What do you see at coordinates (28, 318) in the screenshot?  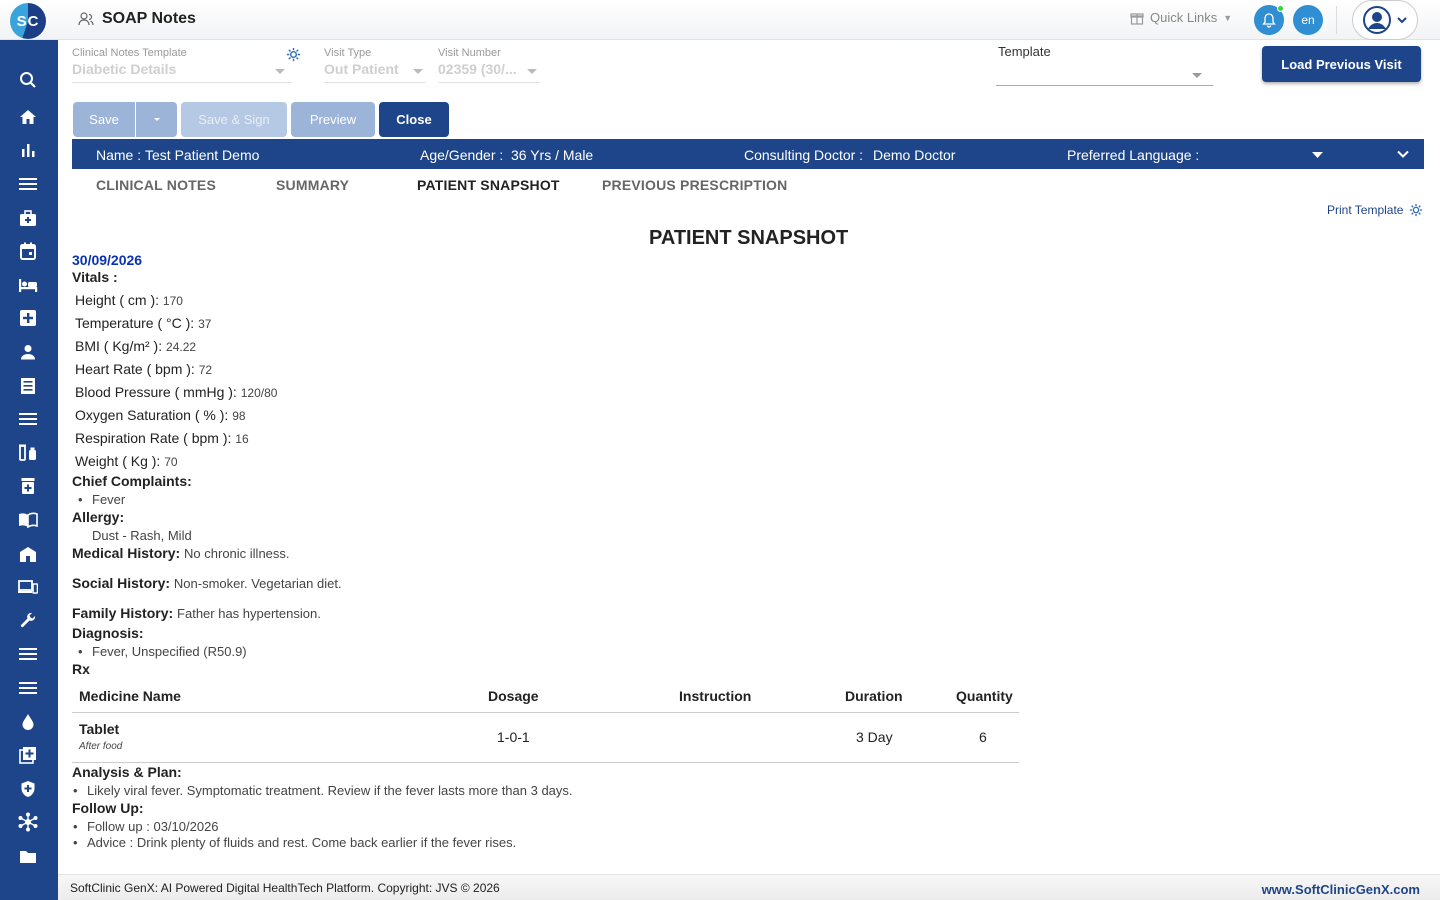 I see `sidebar-add-medical-icon` at bounding box center [28, 318].